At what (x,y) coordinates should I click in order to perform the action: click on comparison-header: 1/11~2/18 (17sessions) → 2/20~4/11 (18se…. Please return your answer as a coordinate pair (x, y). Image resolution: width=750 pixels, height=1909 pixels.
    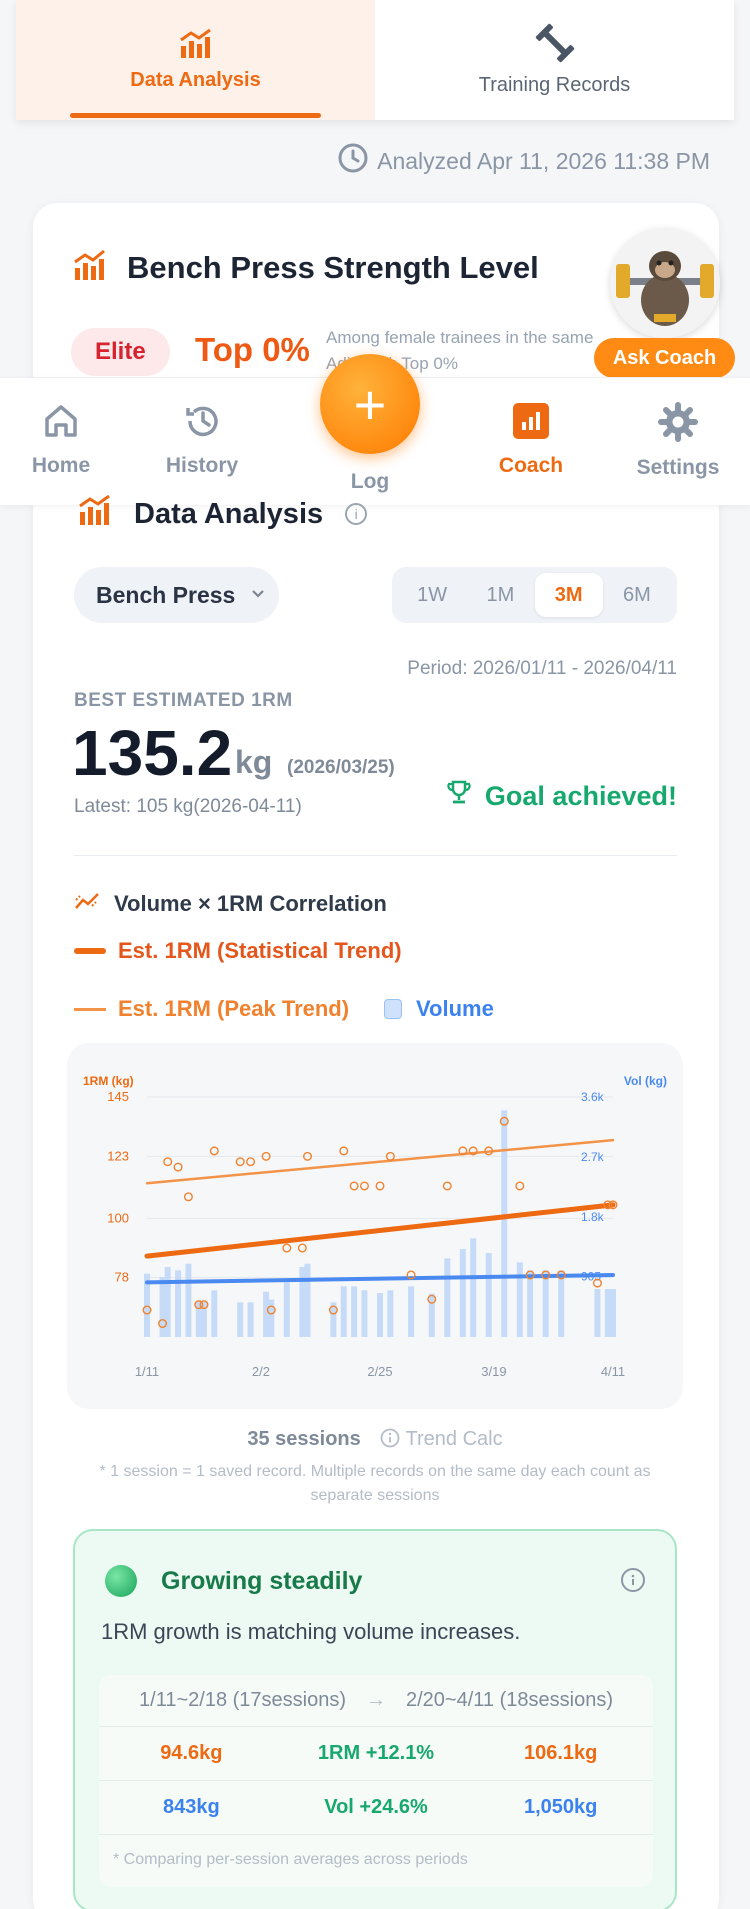
    Looking at the image, I should click on (376, 1701).